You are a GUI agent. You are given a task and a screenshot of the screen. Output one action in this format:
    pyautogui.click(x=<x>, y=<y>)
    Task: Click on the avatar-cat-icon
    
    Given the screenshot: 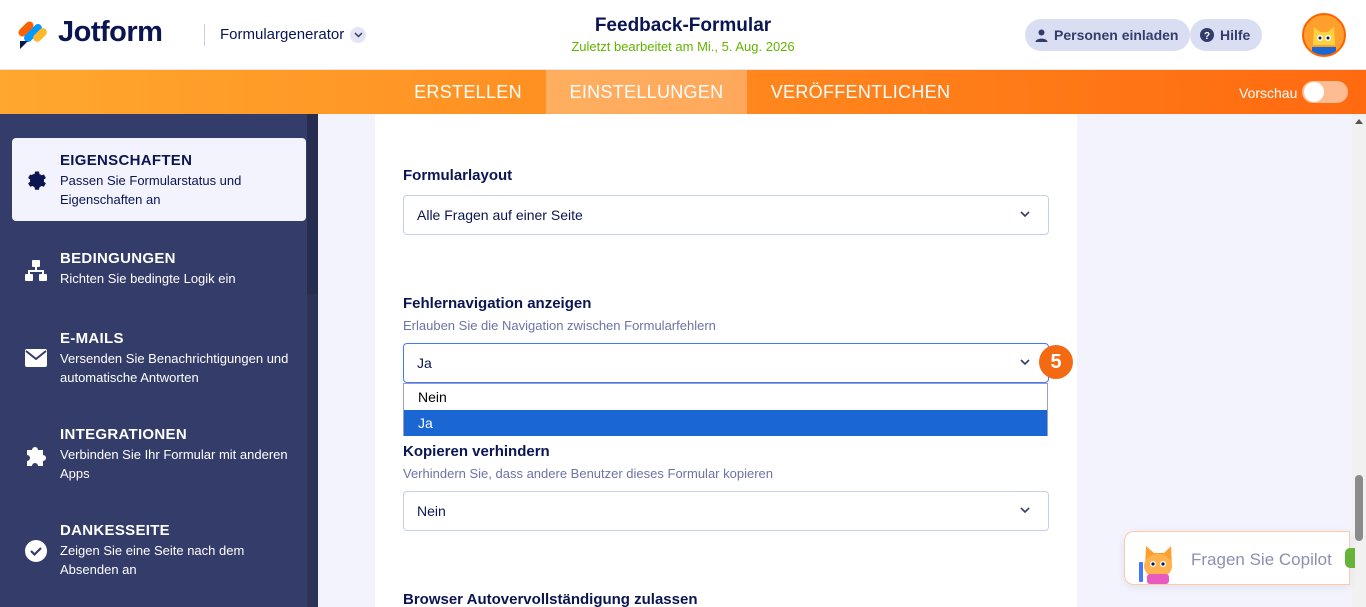 What is the action you would take?
    pyautogui.click(x=1324, y=35)
    